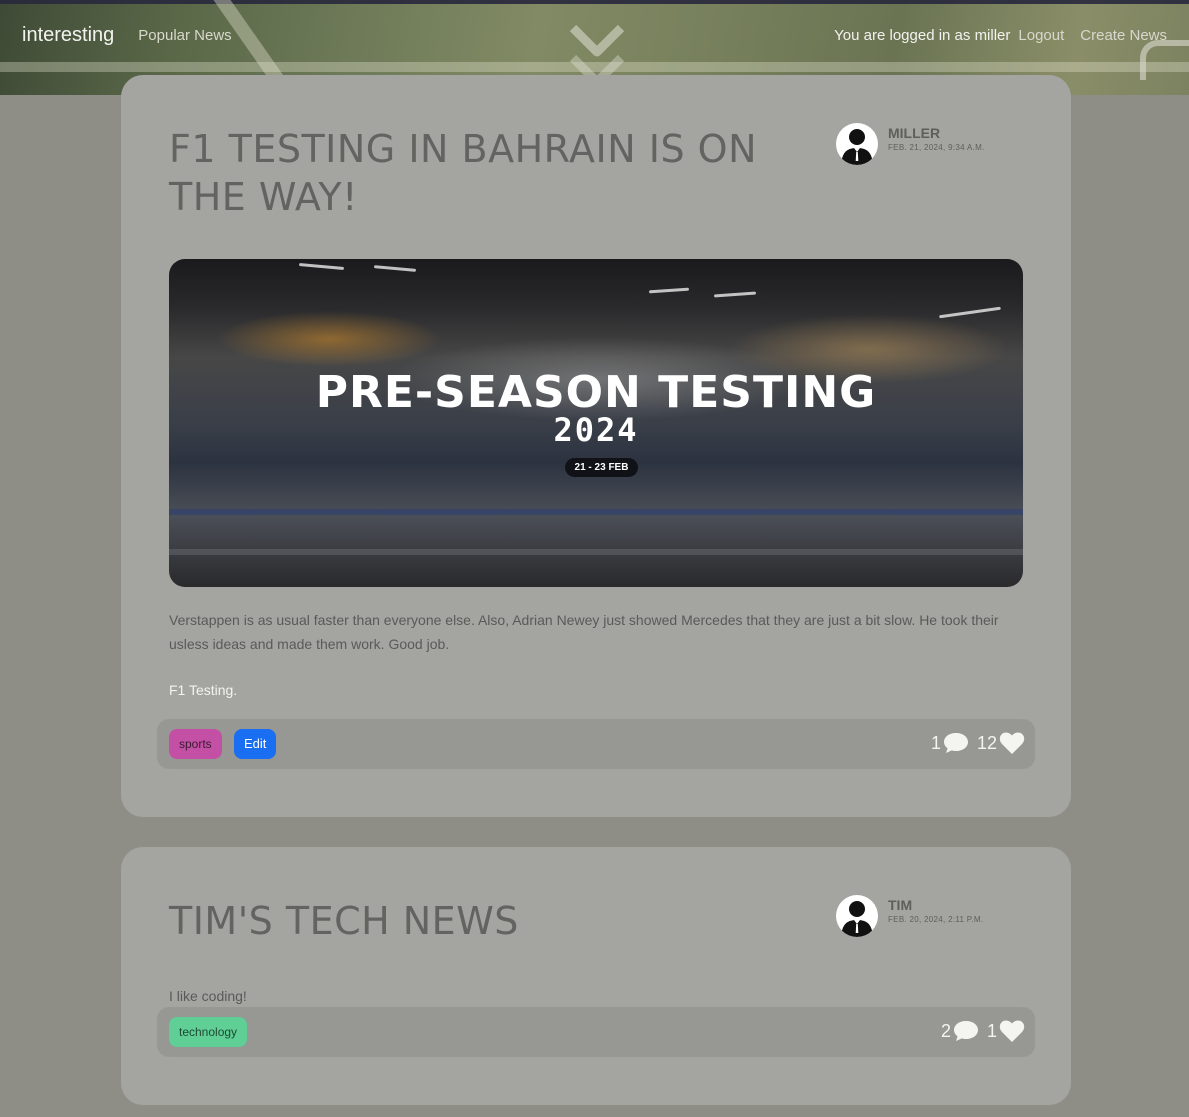 This screenshot has width=1189, height=1117. I want to click on post-footer: sports Edit 1 12, so click(596, 744).